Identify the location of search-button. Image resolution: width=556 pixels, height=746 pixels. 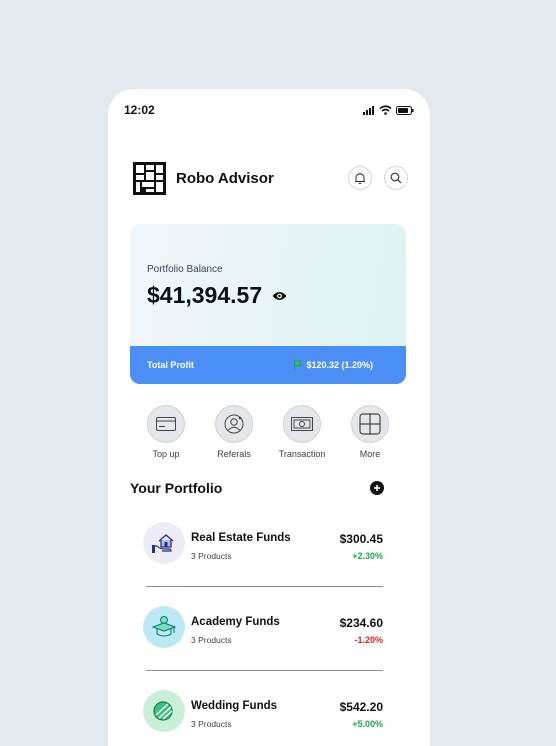
(396, 178).